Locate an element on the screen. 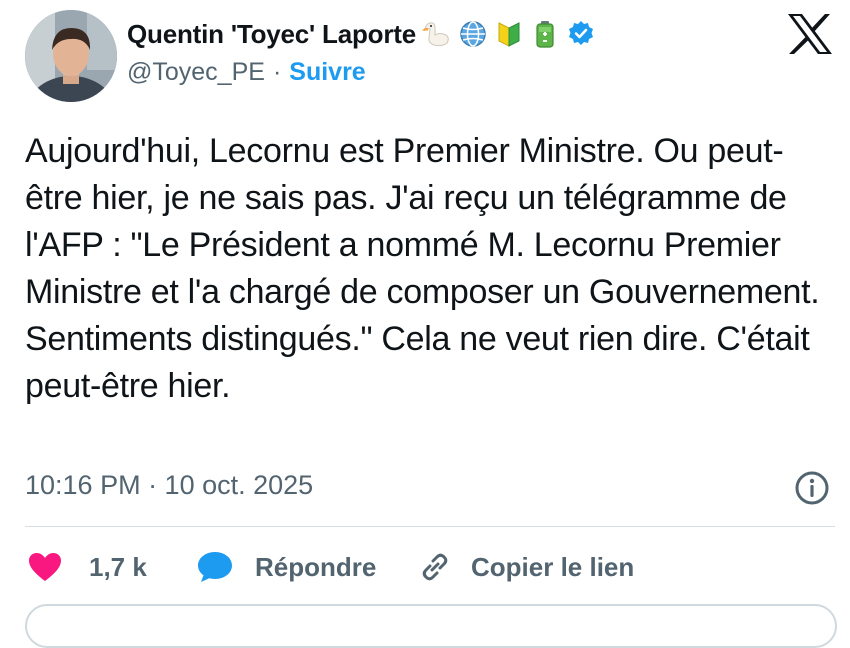  reply-label: Répondre is located at coordinates (316, 566).